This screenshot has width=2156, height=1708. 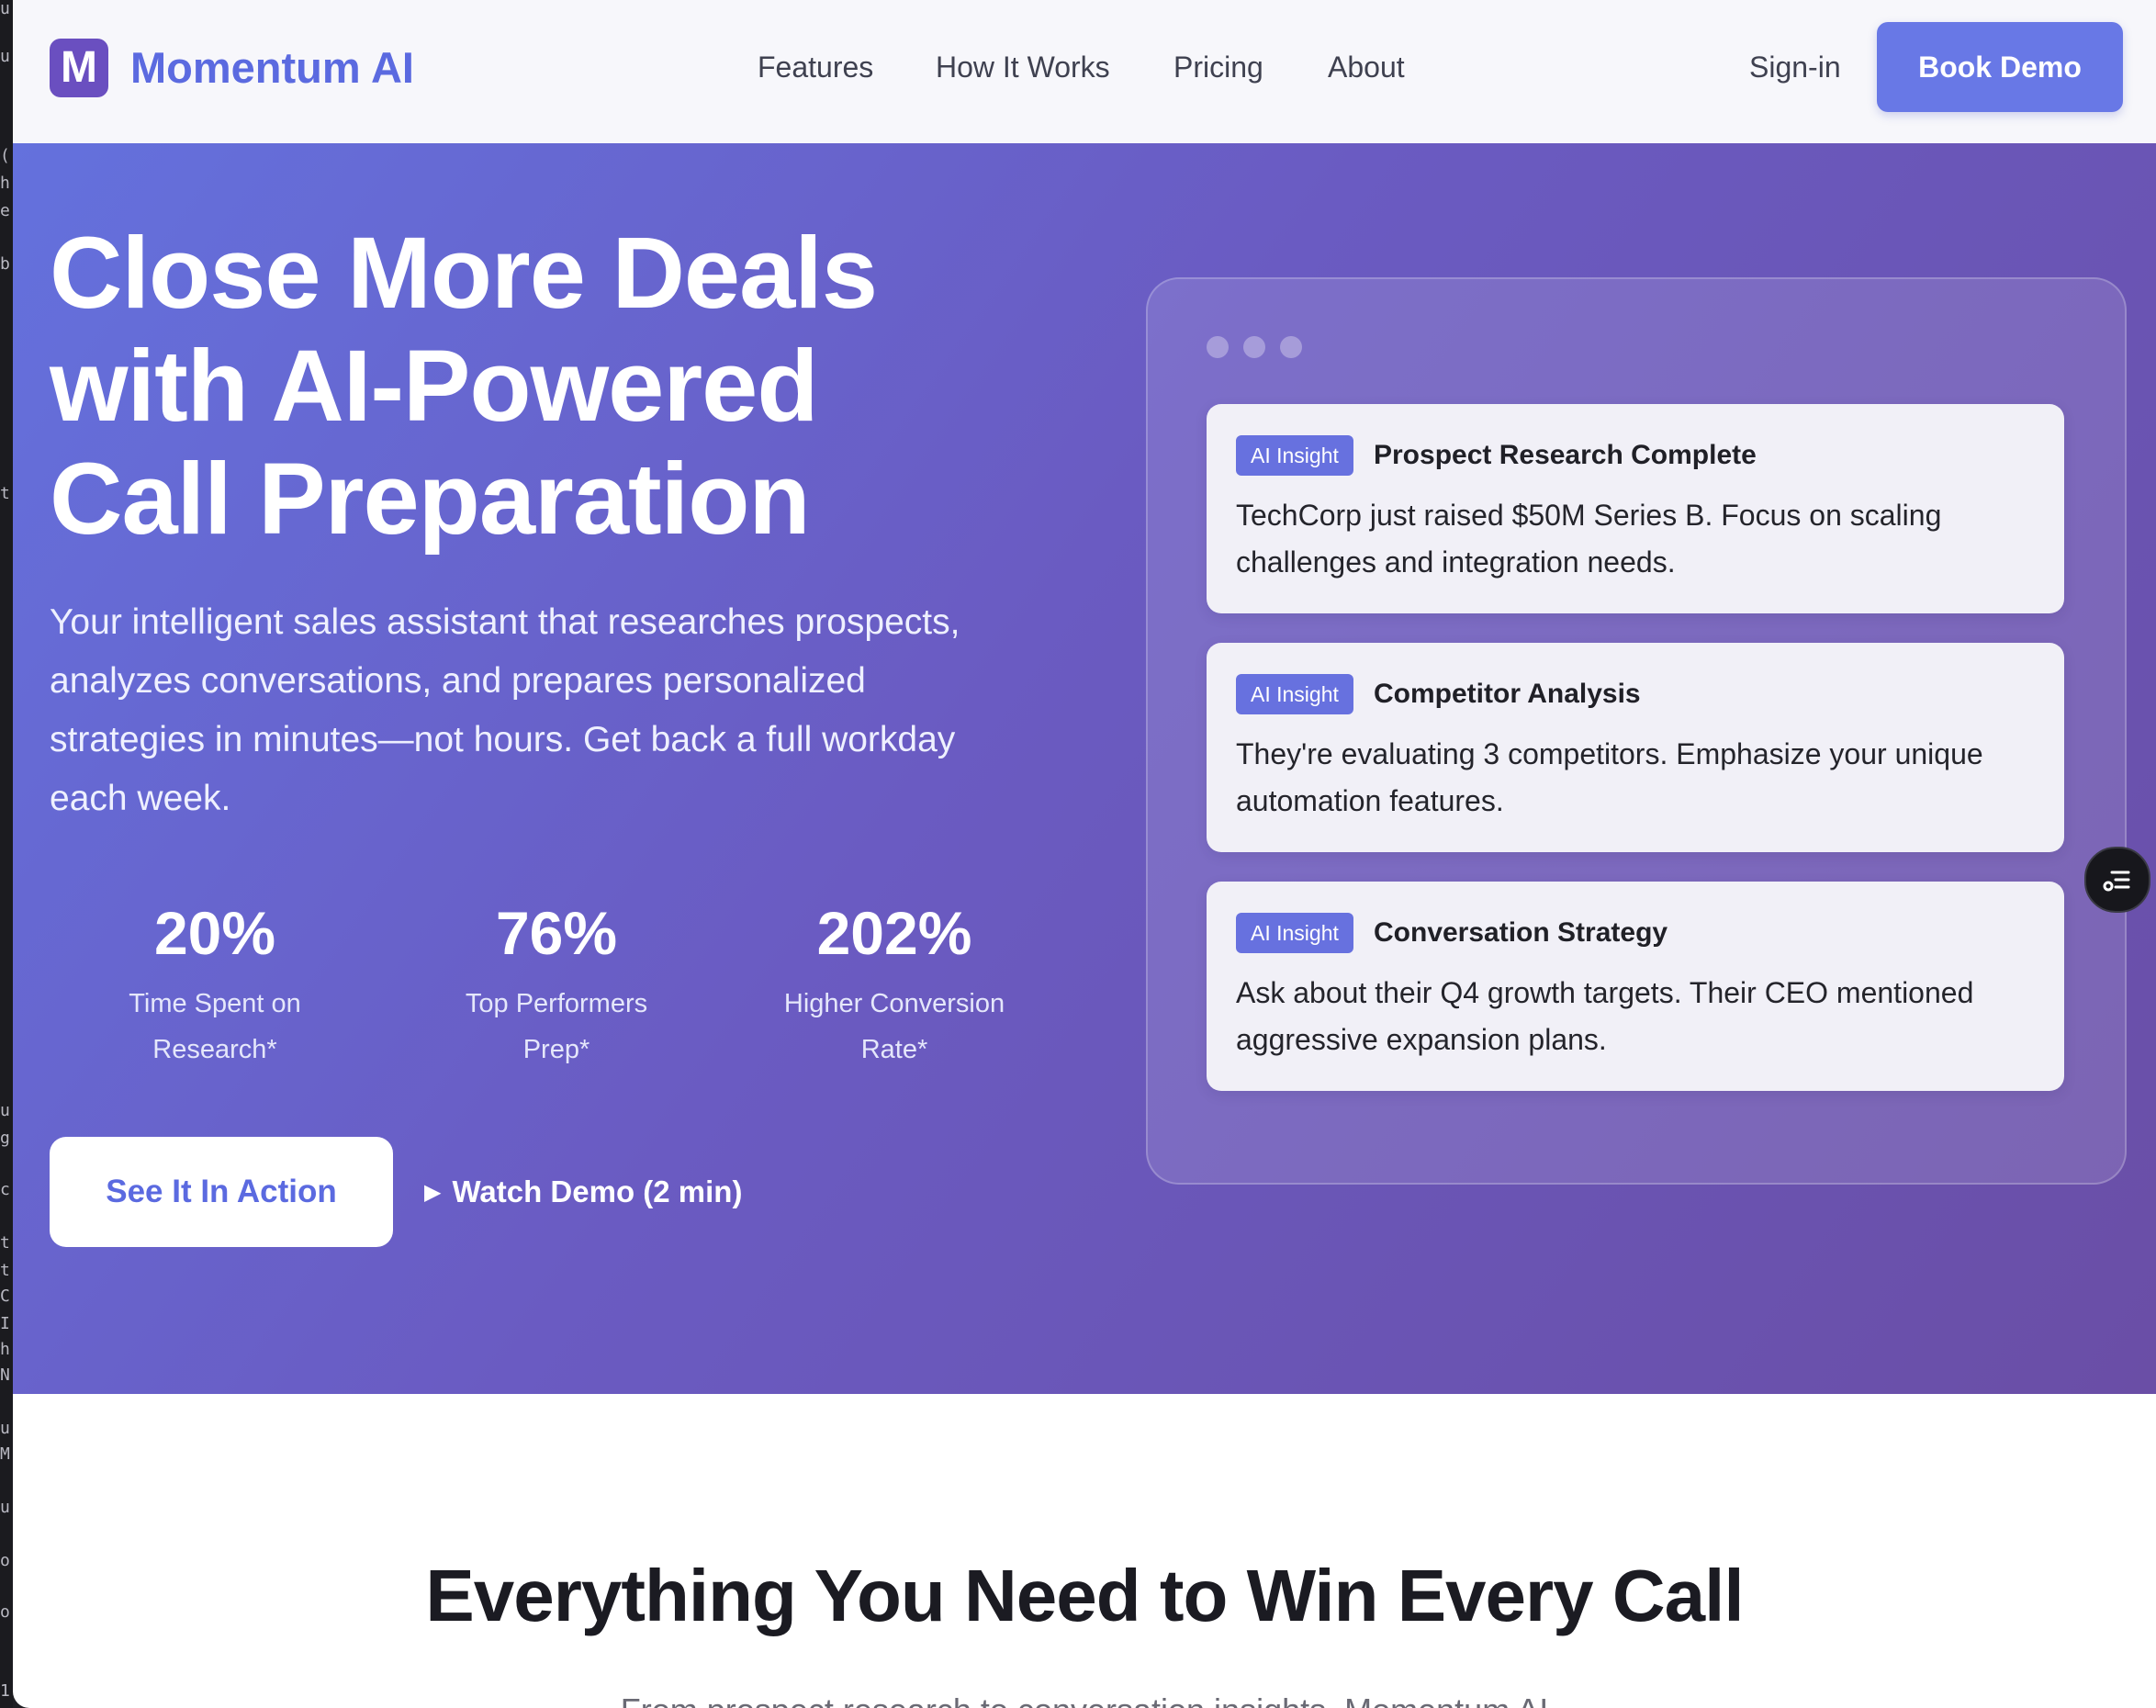 What do you see at coordinates (1084, 1596) in the screenshot?
I see `features-heading: Everything You Need to Win Every Call` at bounding box center [1084, 1596].